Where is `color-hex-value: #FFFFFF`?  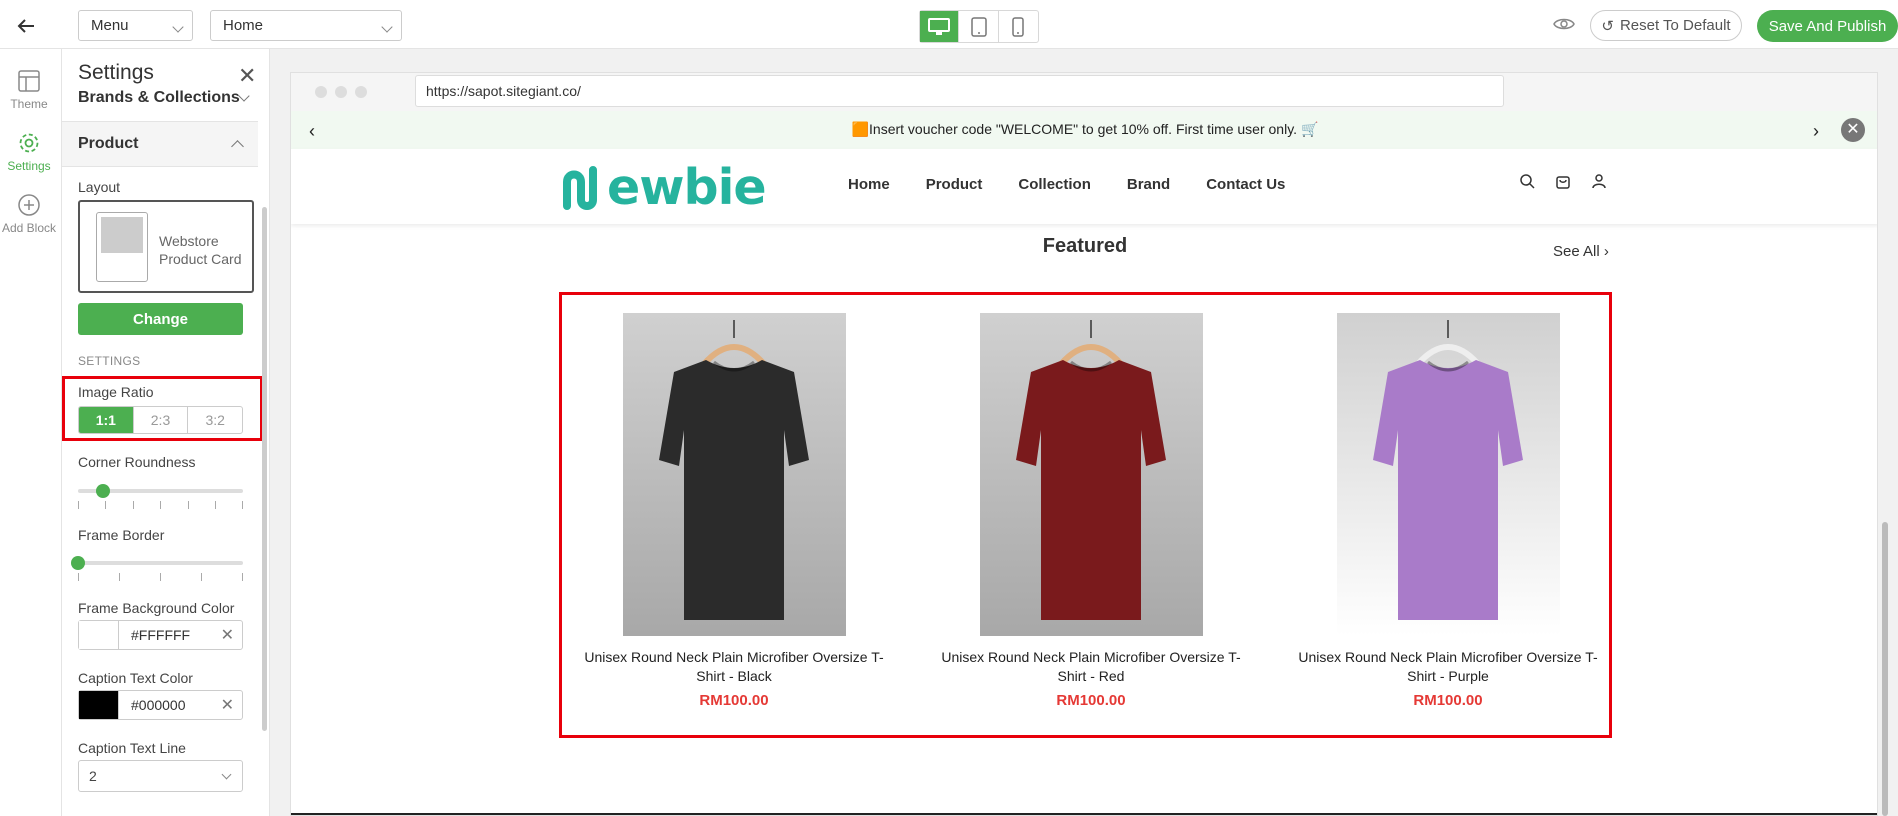 color-hex-value: #FFFFFF is located at coordinates (161, 635).